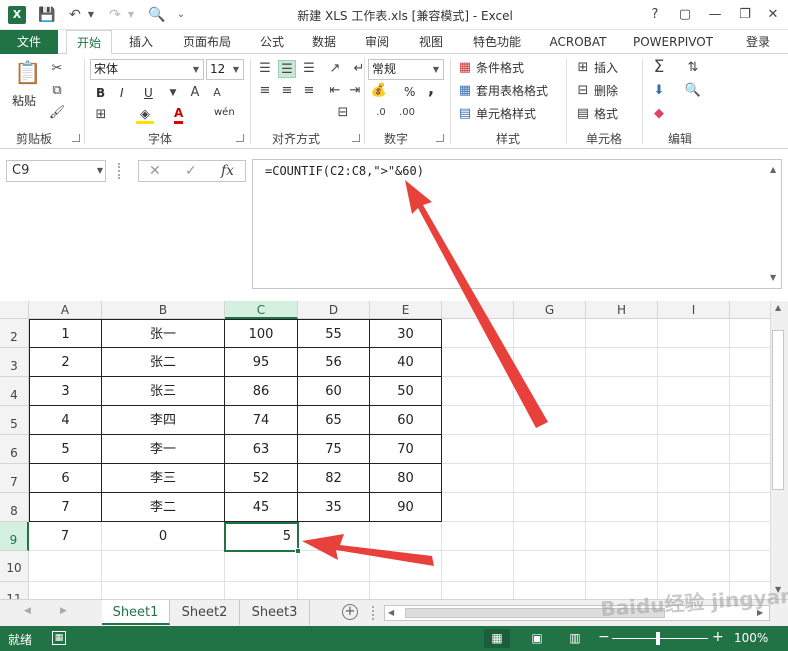  What do you see at coordinates (575, 638) in the screenshot?
I see `page-break-view-icon: ▥` at bounding box center [575, 638].